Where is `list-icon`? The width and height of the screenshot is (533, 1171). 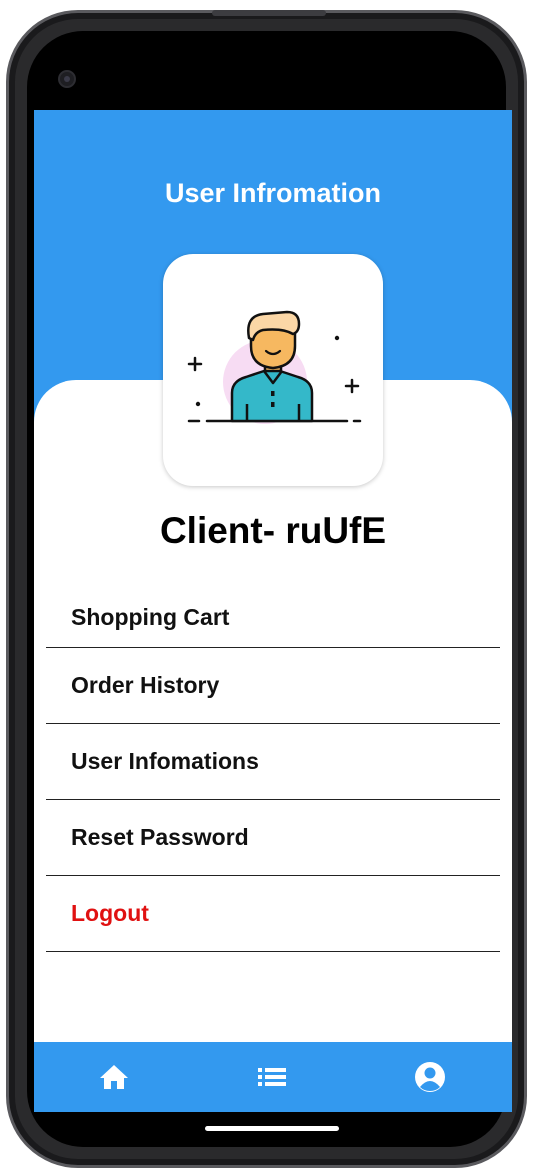 list-icon is located at coordinates (272, 1077).